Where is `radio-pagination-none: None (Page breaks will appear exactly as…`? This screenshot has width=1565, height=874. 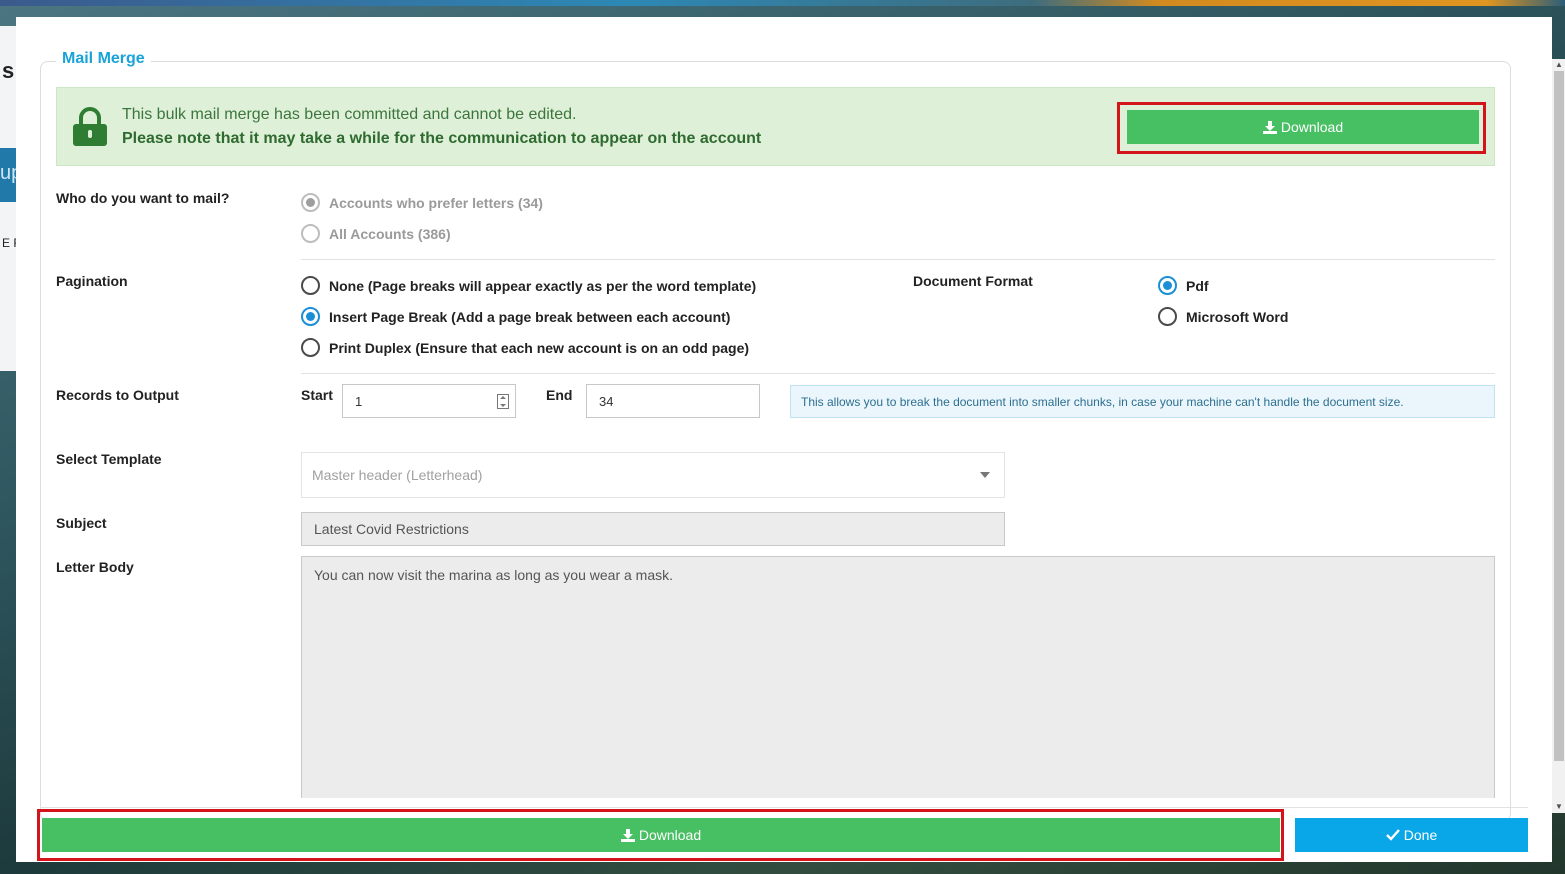
radio-pagination-none: None (Page breaks will appear exactly as… is located at coordinates (528, 285).